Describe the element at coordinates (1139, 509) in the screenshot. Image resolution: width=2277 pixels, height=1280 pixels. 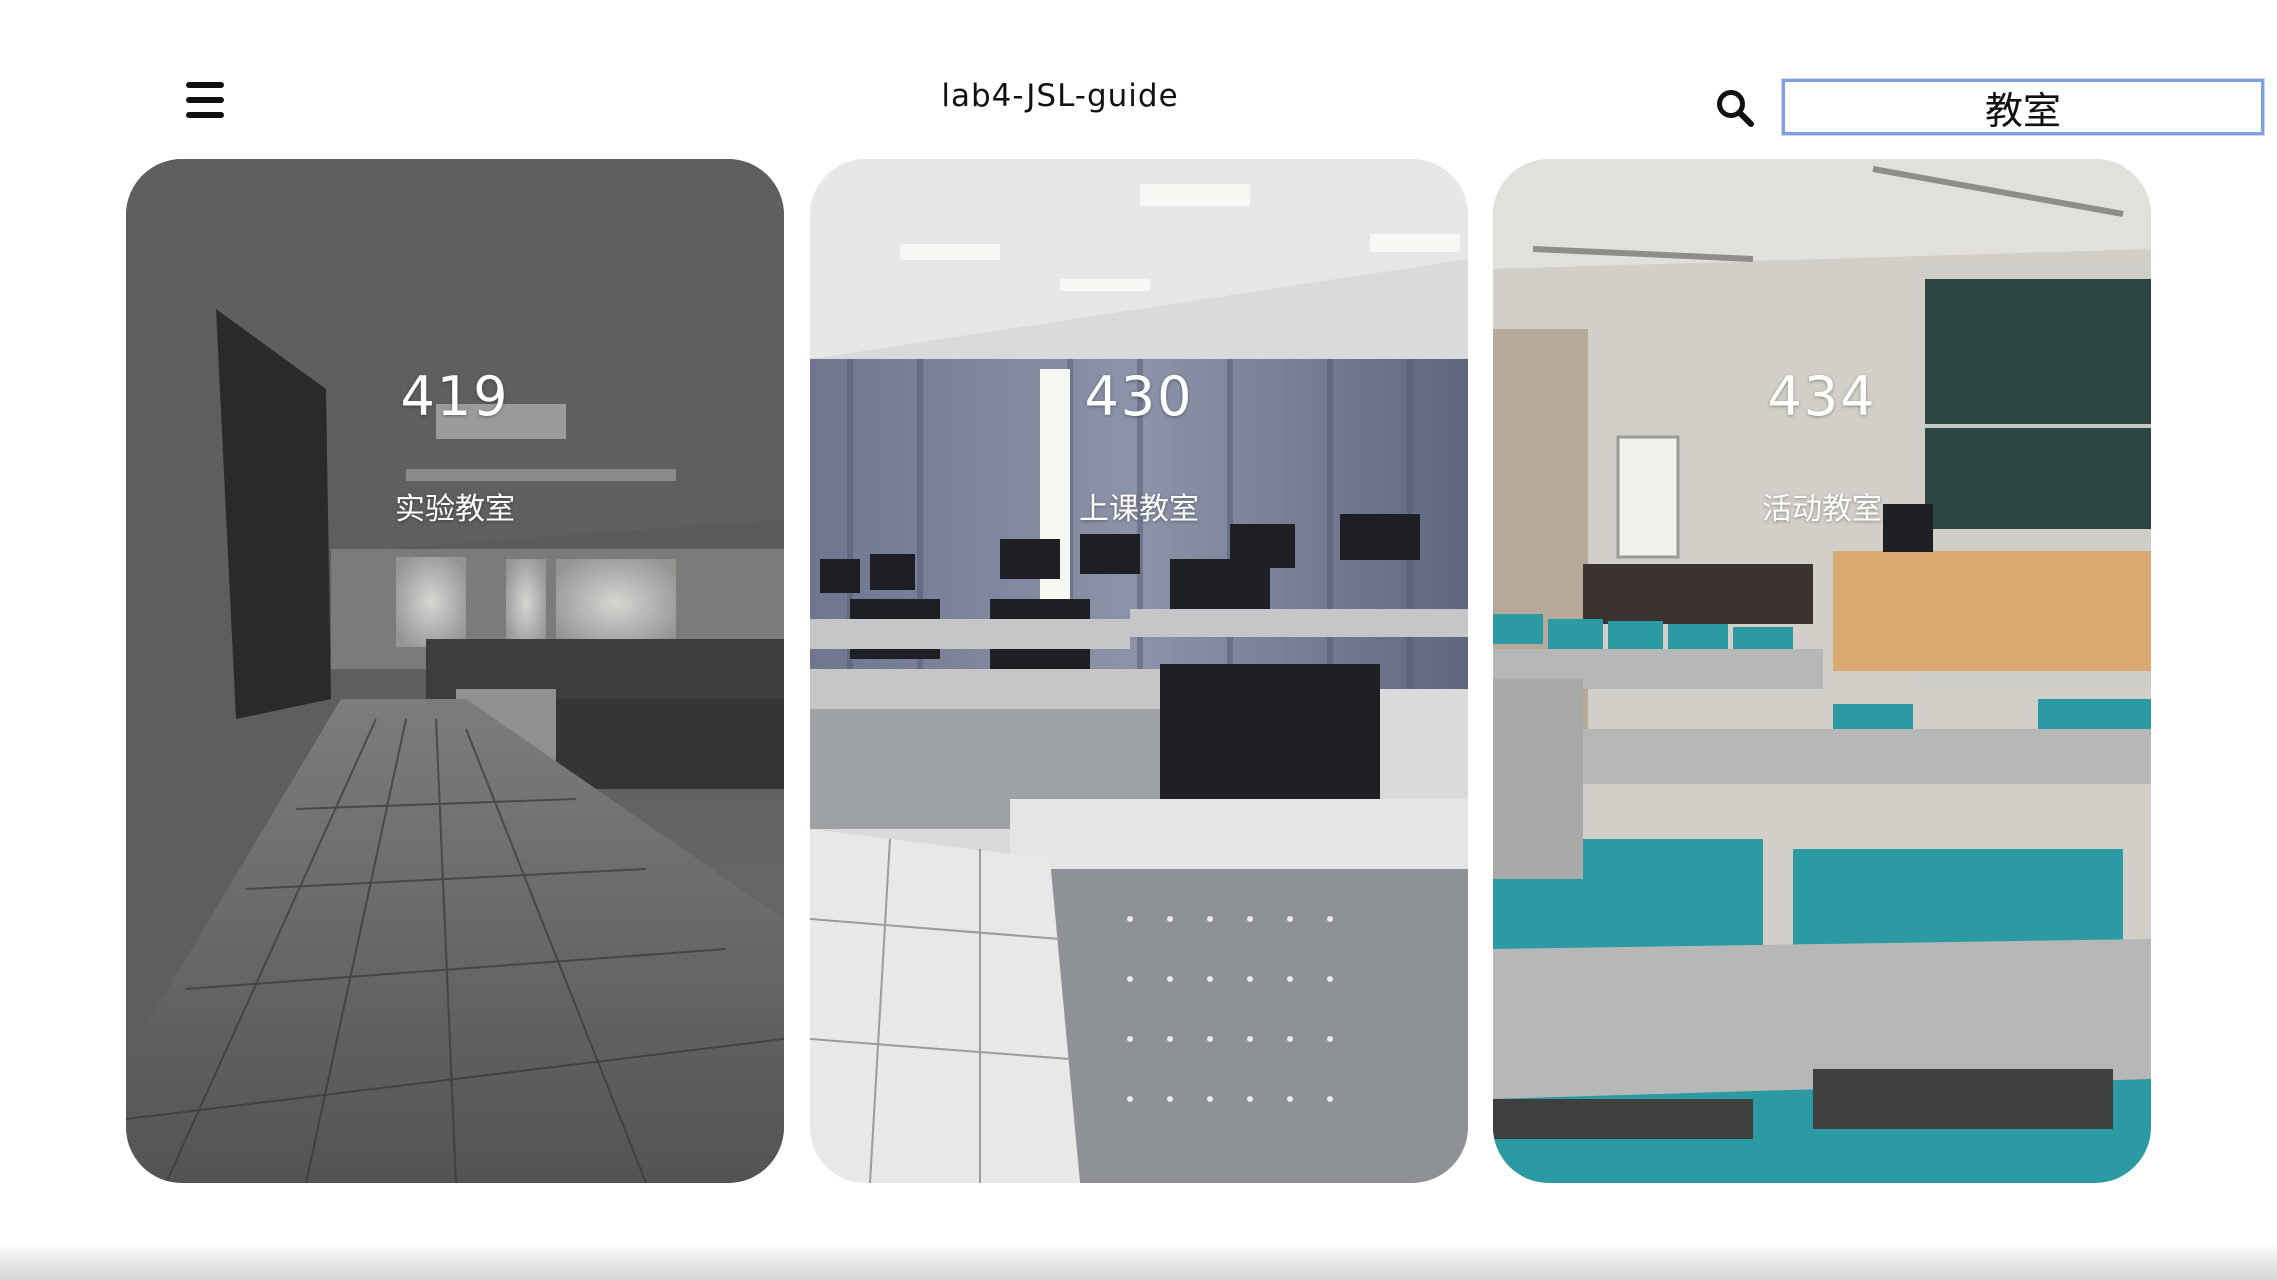
I see `classroom-type-label: 上课教室` at that location.